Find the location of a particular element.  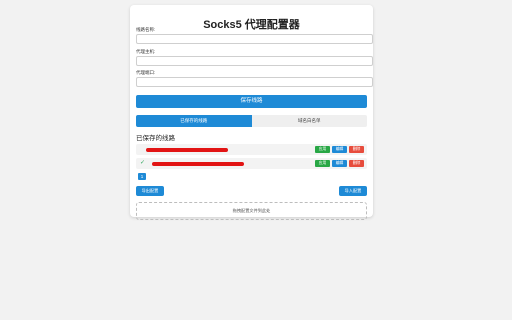

name-field is located at coordinates (254, 39).